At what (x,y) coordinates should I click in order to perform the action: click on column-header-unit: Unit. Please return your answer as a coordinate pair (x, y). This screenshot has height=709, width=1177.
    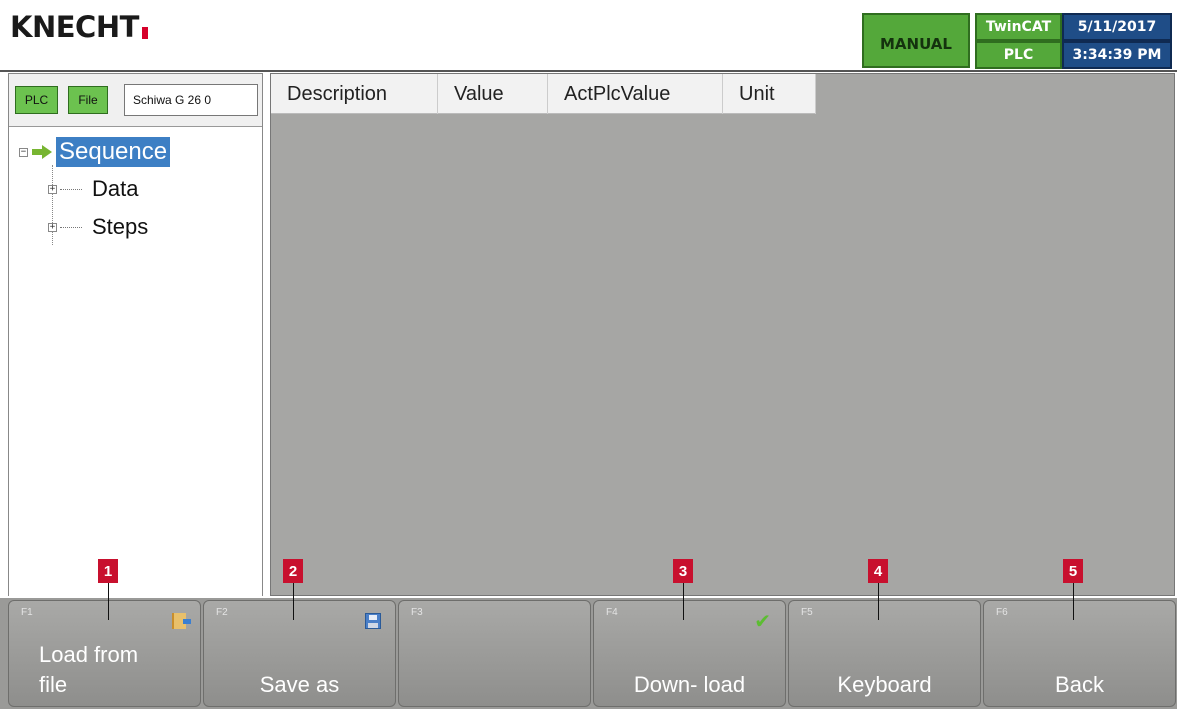
    Looking at the image, I should click on (769, 94).